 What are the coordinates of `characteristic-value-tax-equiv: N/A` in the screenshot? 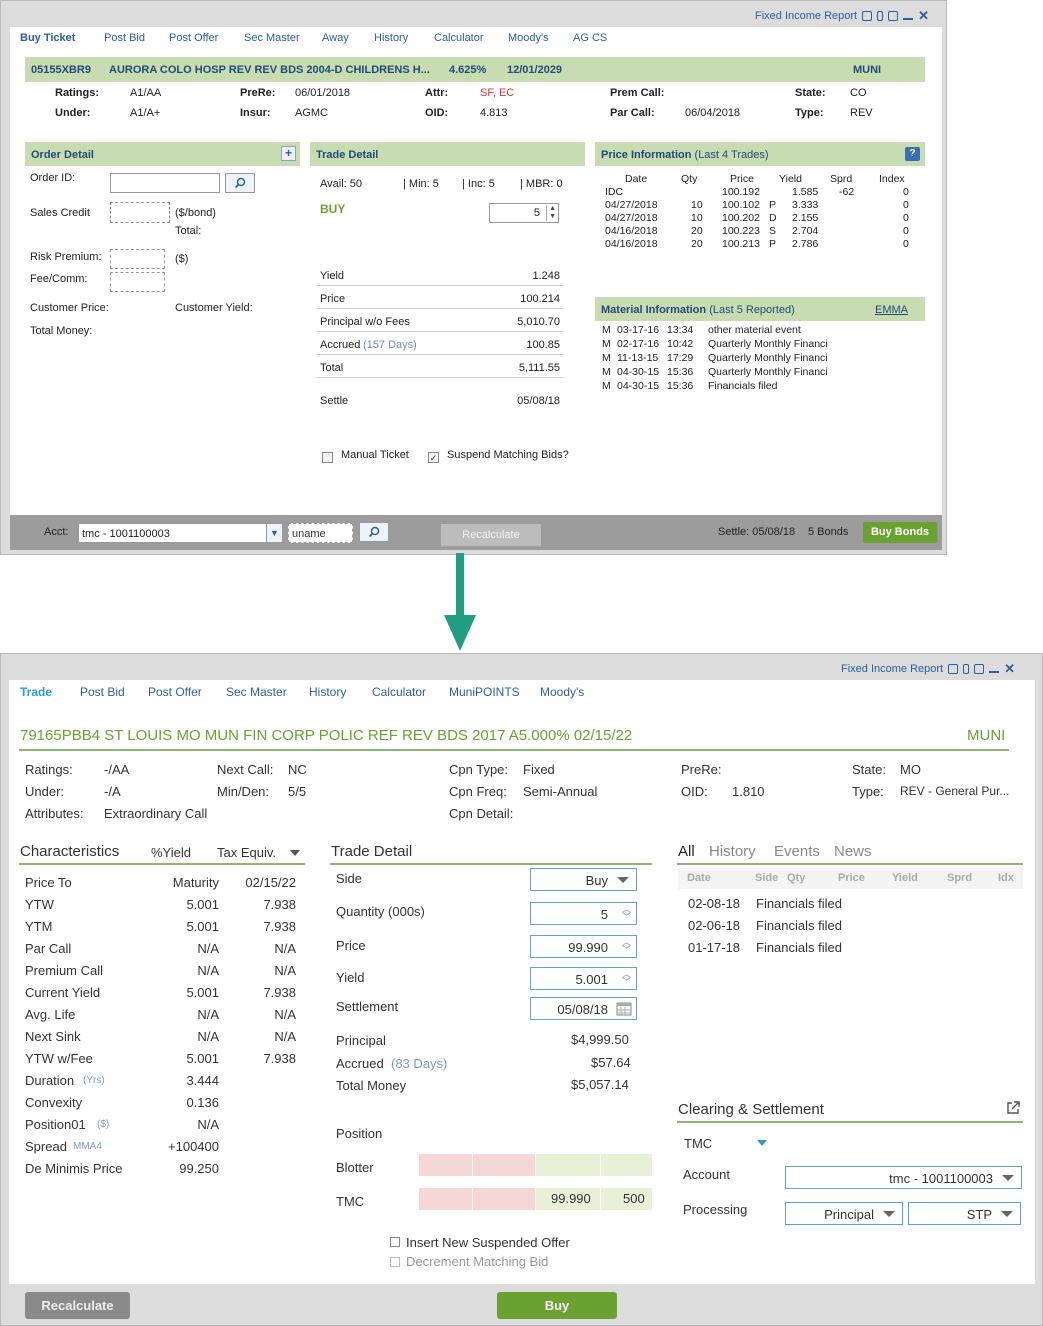 It's located at (285, 1014).